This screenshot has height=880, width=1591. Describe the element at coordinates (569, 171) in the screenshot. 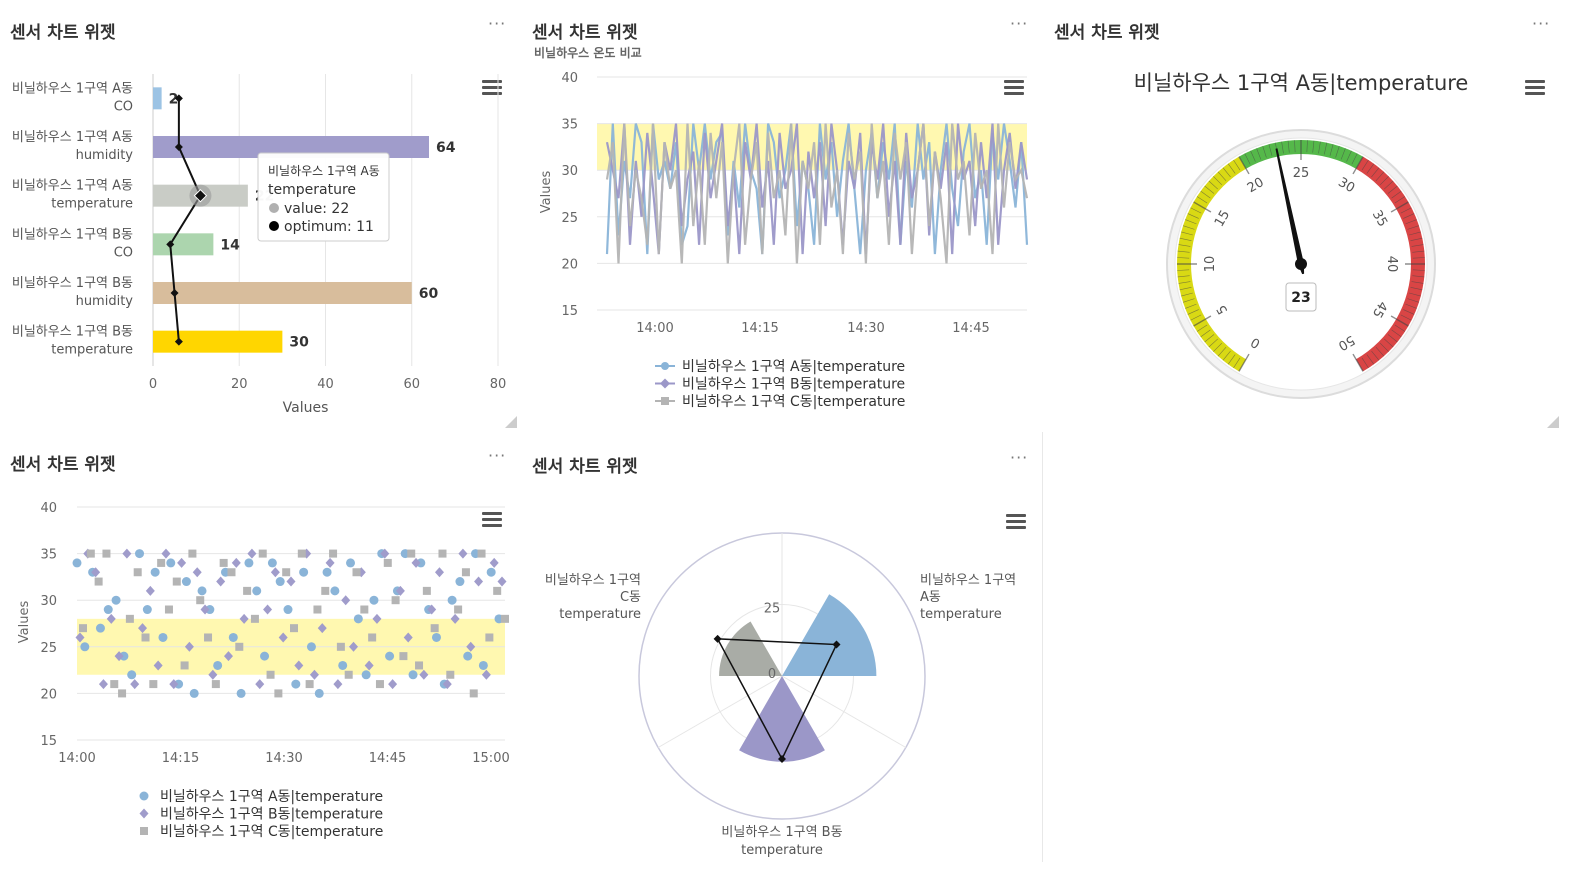

I see `y-tick-label: 30` at that location.